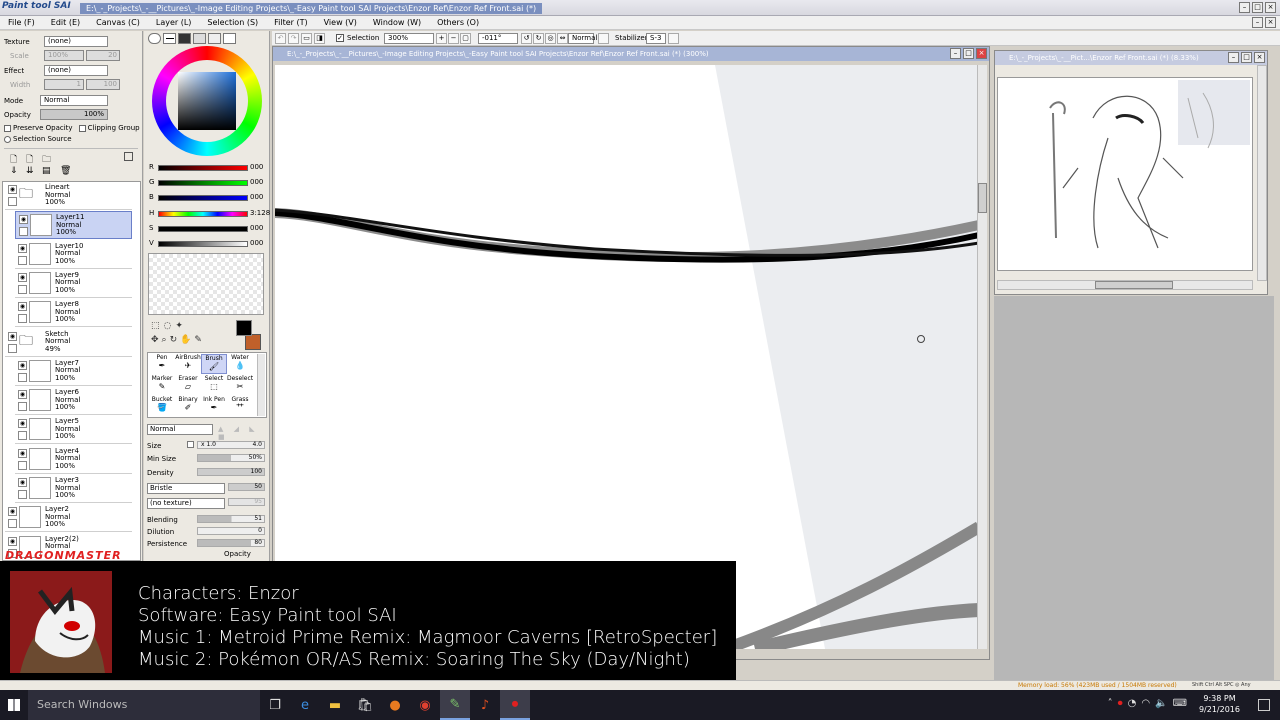  What do you see at coordinates (340, 22) in the screenshot?
I see `menu-view: View (V)` at bounding box center [340, 22].